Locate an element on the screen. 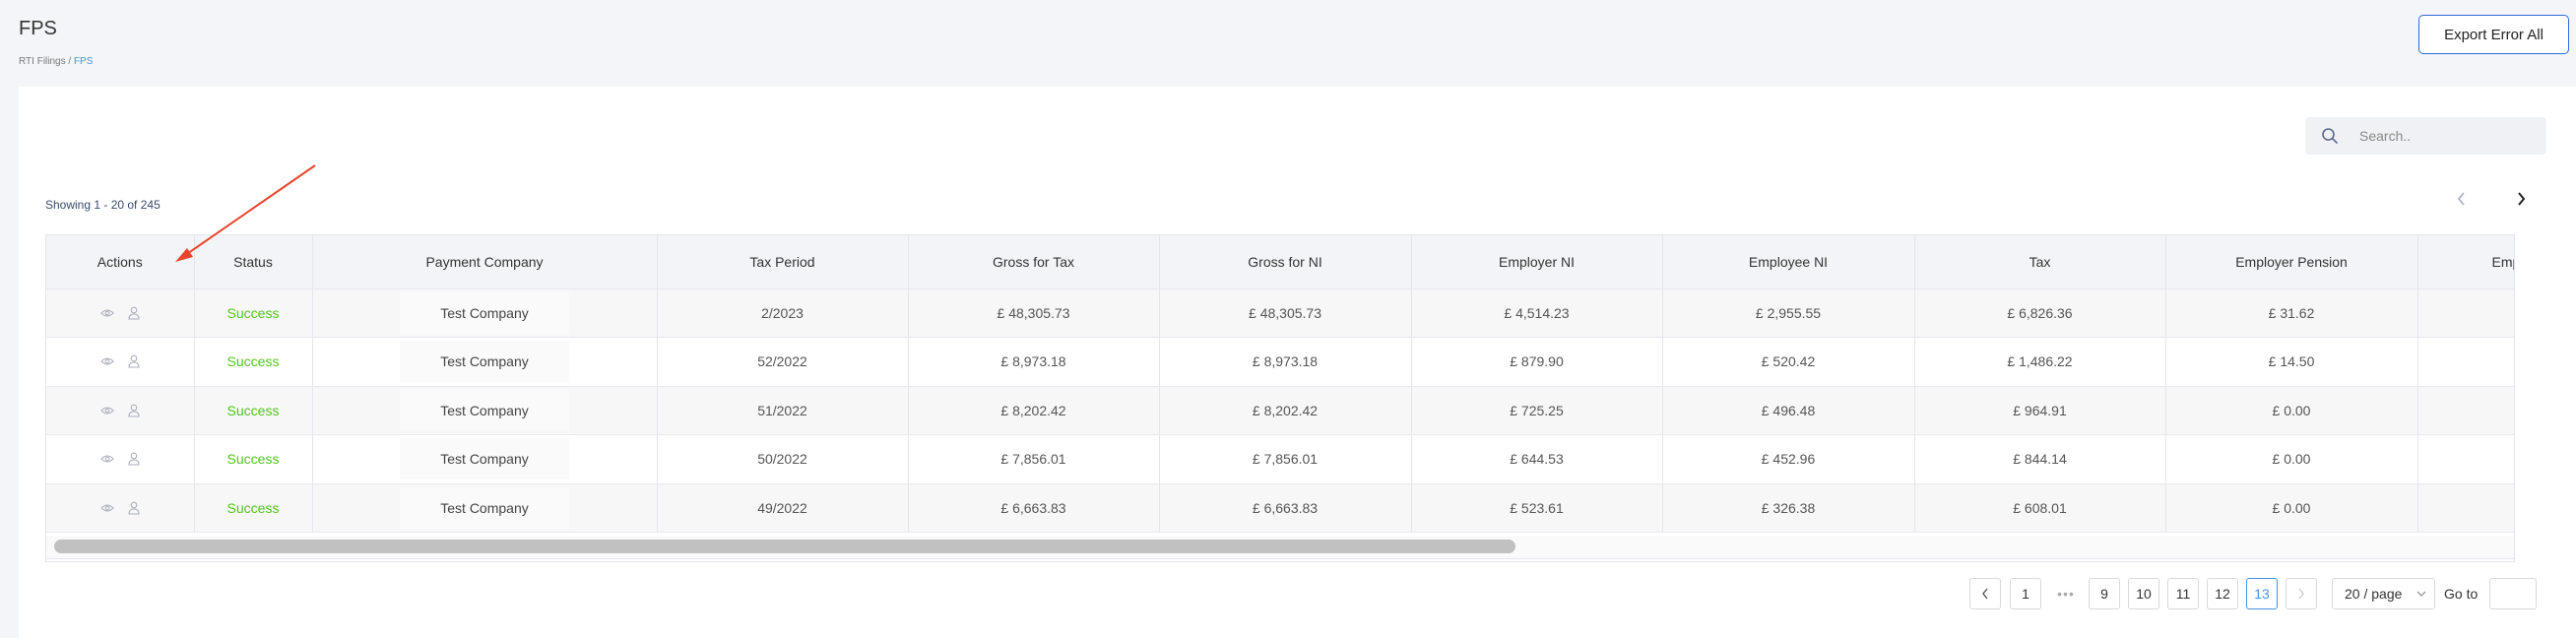 The width and height of the screenshot is (2576, 638). page-10: 10 is located at coordinates (2143, 593).